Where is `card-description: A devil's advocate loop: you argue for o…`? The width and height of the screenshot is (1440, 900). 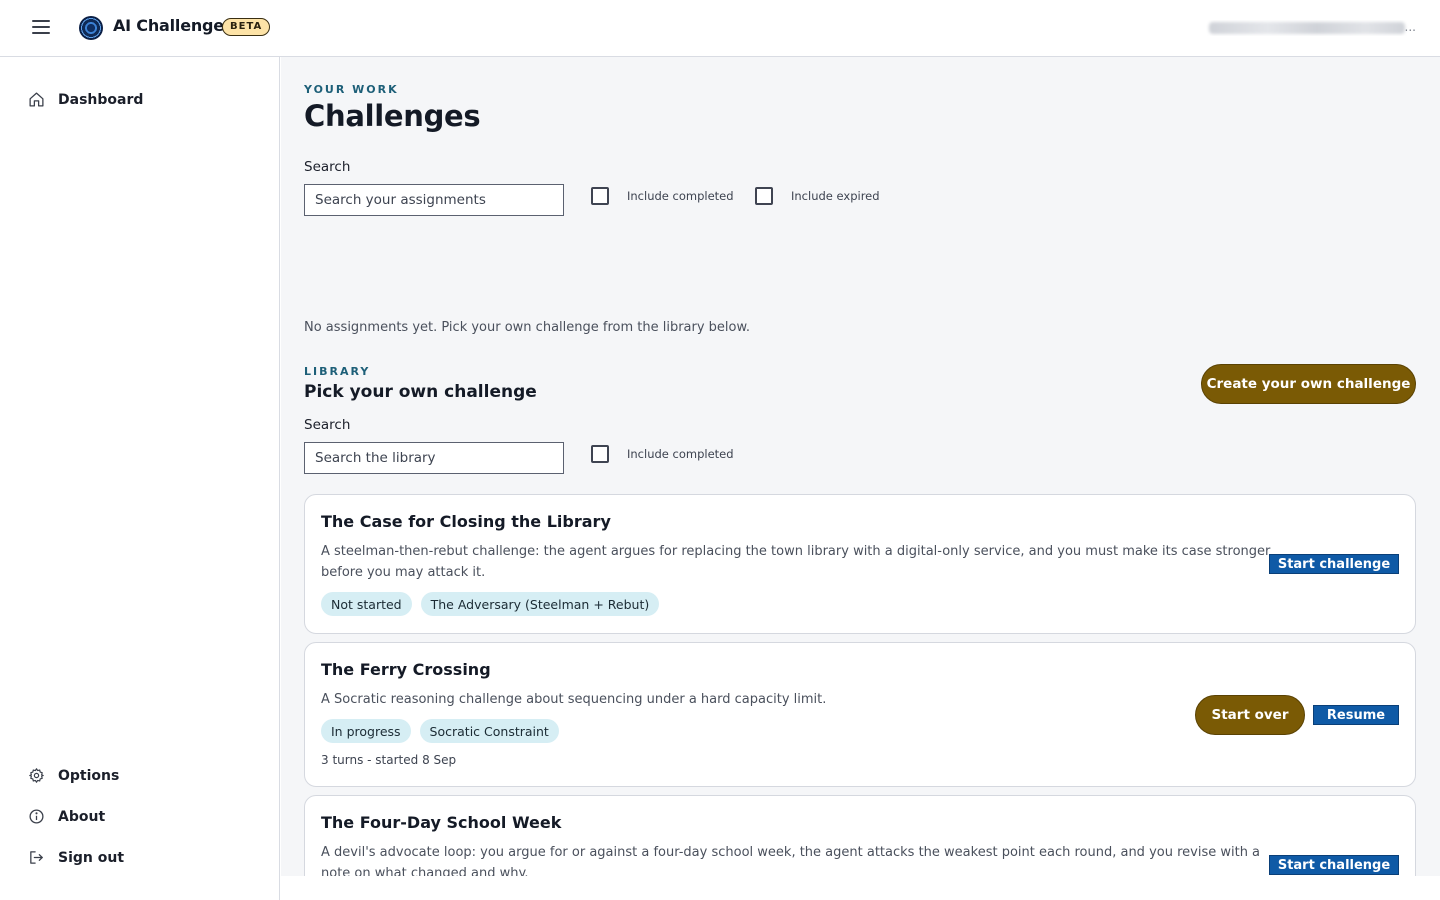
card-description: A devil's advocate loop: you argue for o… is located at coordinates (791, 860).